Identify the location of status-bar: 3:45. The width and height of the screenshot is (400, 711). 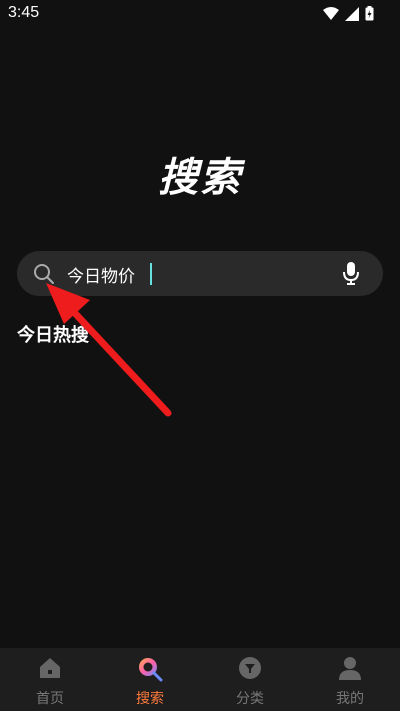
(200, 14).